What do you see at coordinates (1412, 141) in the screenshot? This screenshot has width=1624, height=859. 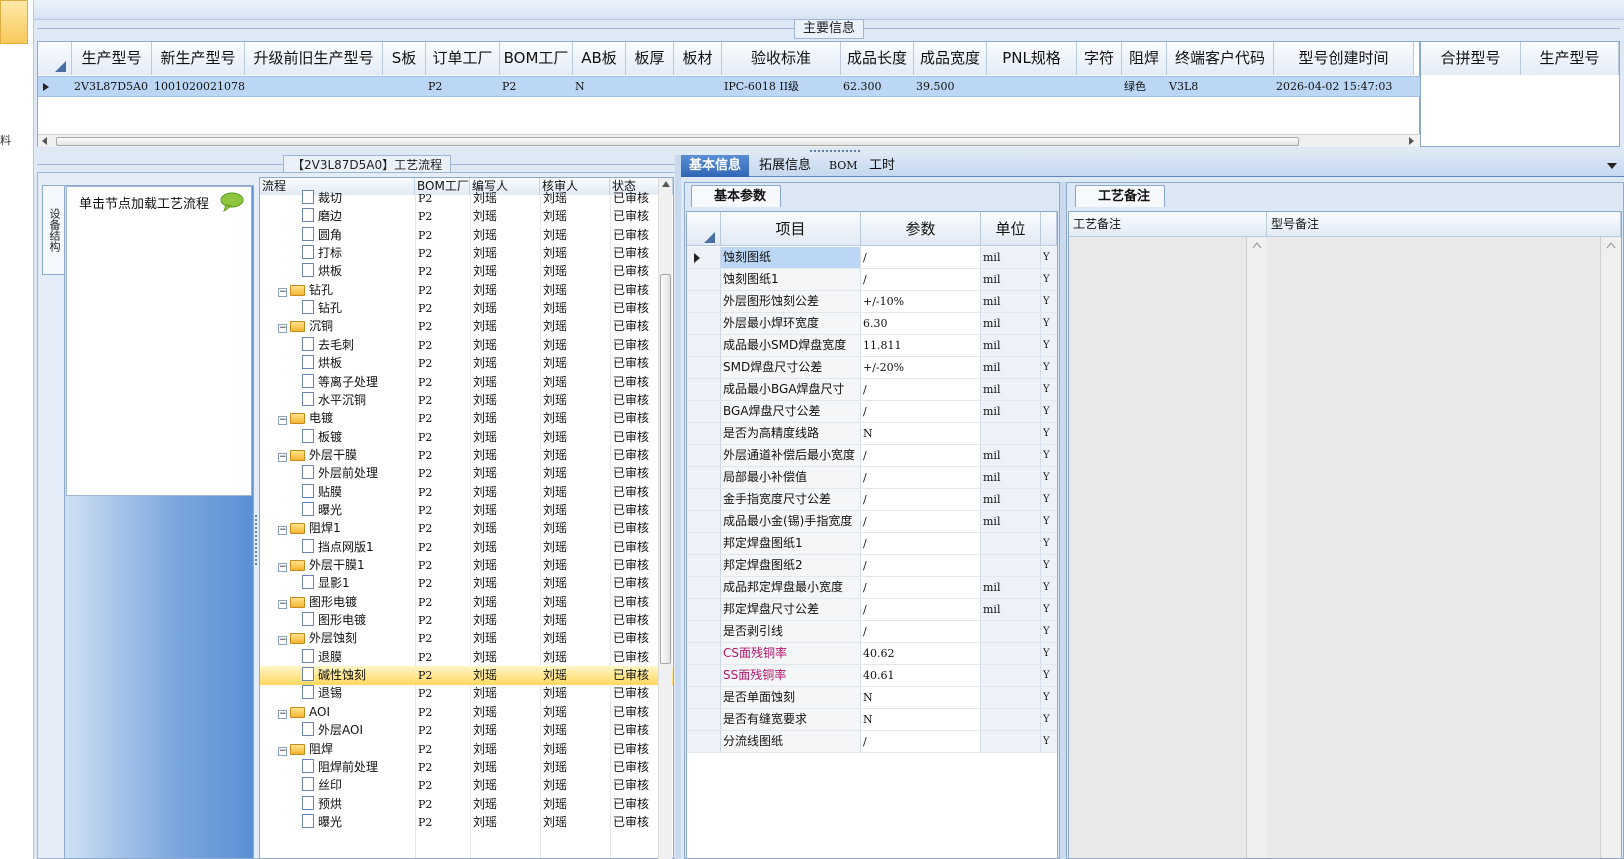 I see `scroll-right-icon` at bounding box center [1412, 141].